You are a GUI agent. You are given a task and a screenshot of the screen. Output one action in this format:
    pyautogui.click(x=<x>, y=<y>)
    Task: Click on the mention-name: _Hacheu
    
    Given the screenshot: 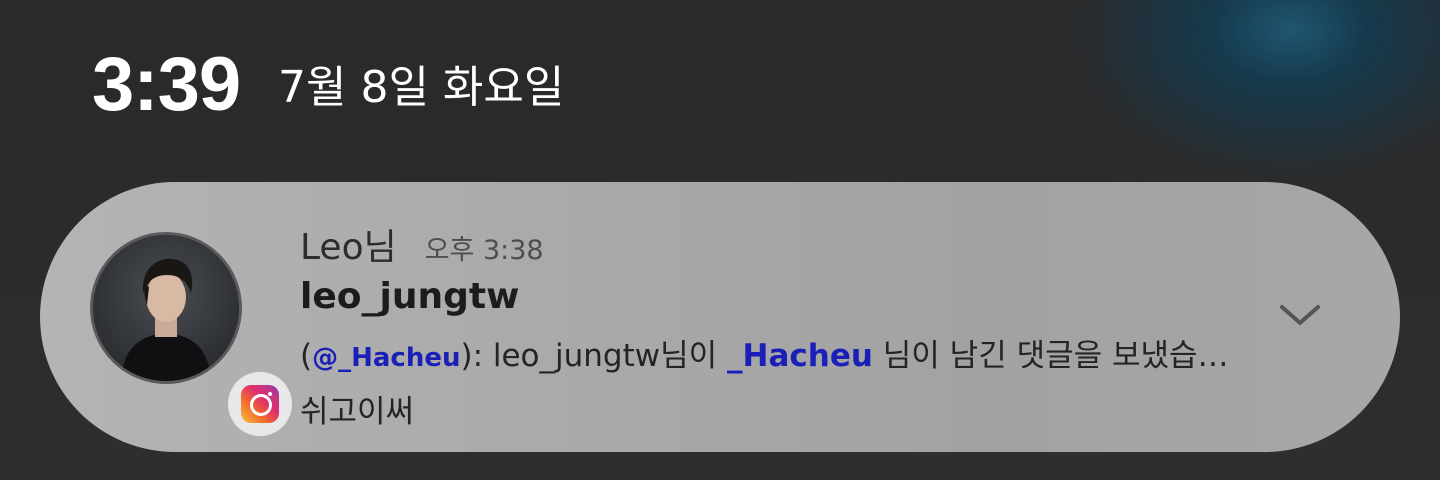 What is the action you would take?
    pyautogui.click(x=800, y=356)
    